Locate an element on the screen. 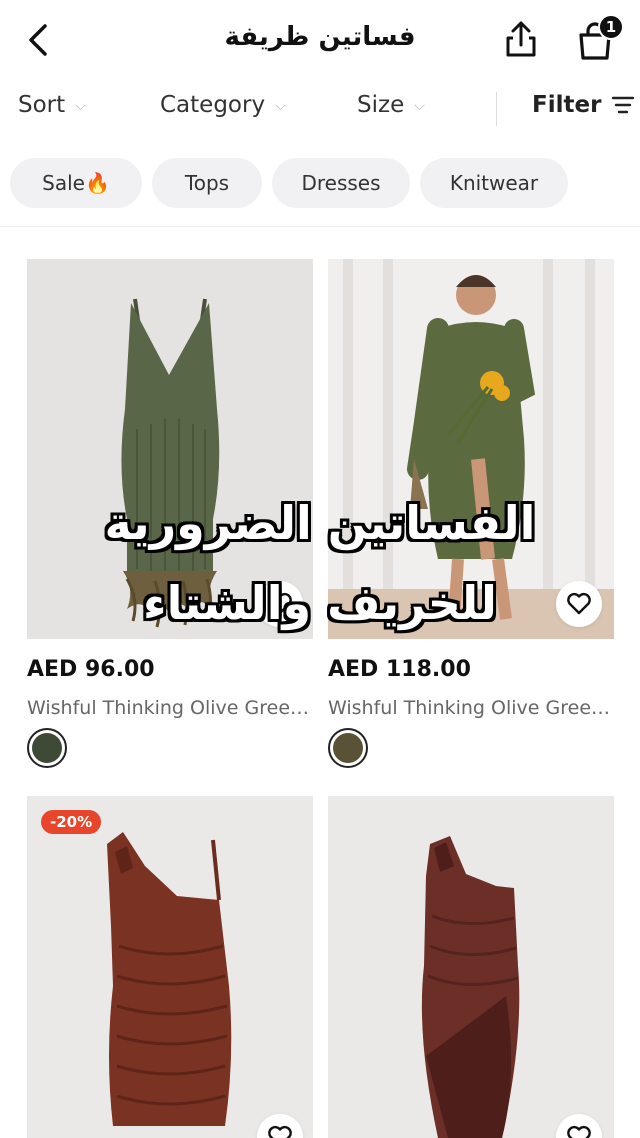  category-dropdown: Category ⌵ is located at coordinates (223, 105).